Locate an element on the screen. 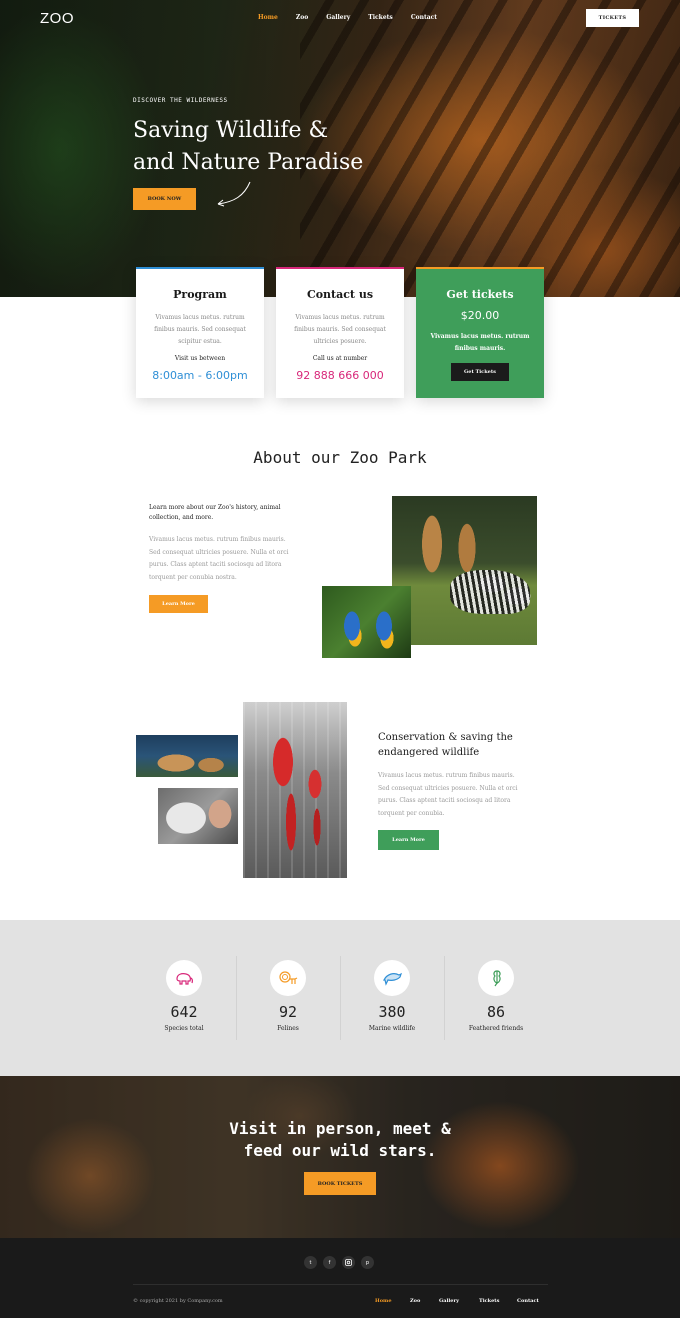  hero-title: Saving Wildlife & and Nature Paradise is located at coordinates (248, 147).